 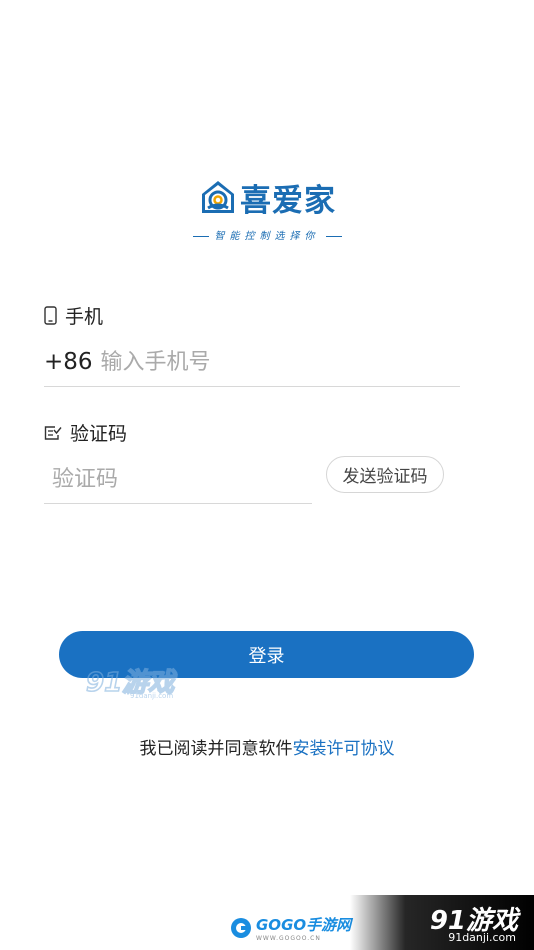 I want to click on country-code: +86, so click(x=68, y=362).